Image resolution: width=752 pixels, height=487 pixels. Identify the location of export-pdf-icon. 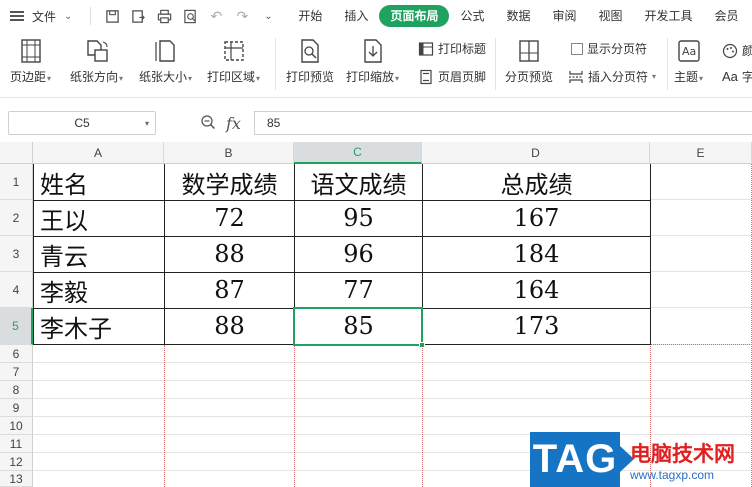
(138, 16).